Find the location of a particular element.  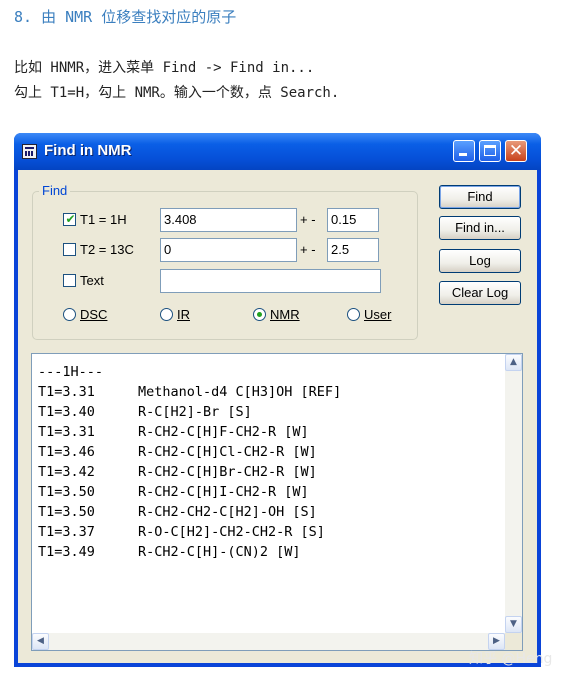

t2-checkbox is located at coordinates (69, 249).